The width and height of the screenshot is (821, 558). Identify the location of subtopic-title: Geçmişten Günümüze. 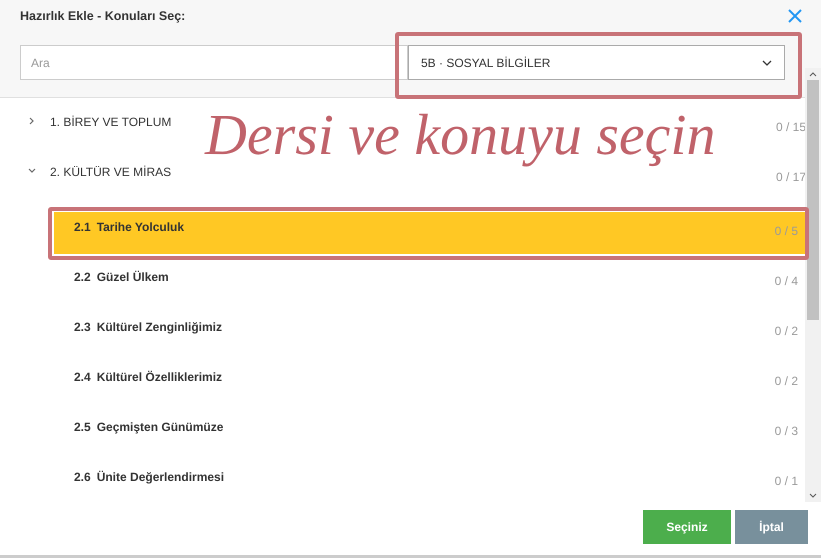
(160, 427).